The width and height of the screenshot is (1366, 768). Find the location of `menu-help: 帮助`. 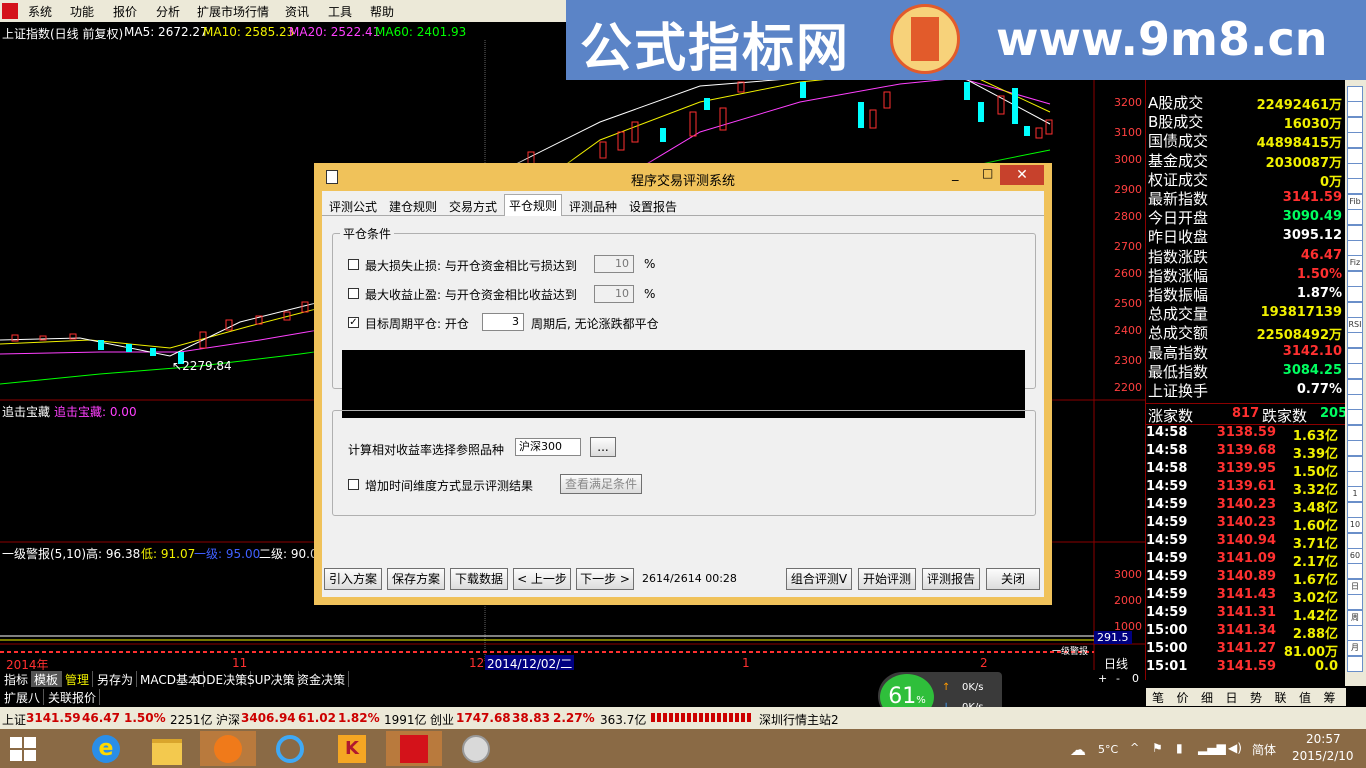

menu-help: 帮助 is located at coordinates (382, 11).